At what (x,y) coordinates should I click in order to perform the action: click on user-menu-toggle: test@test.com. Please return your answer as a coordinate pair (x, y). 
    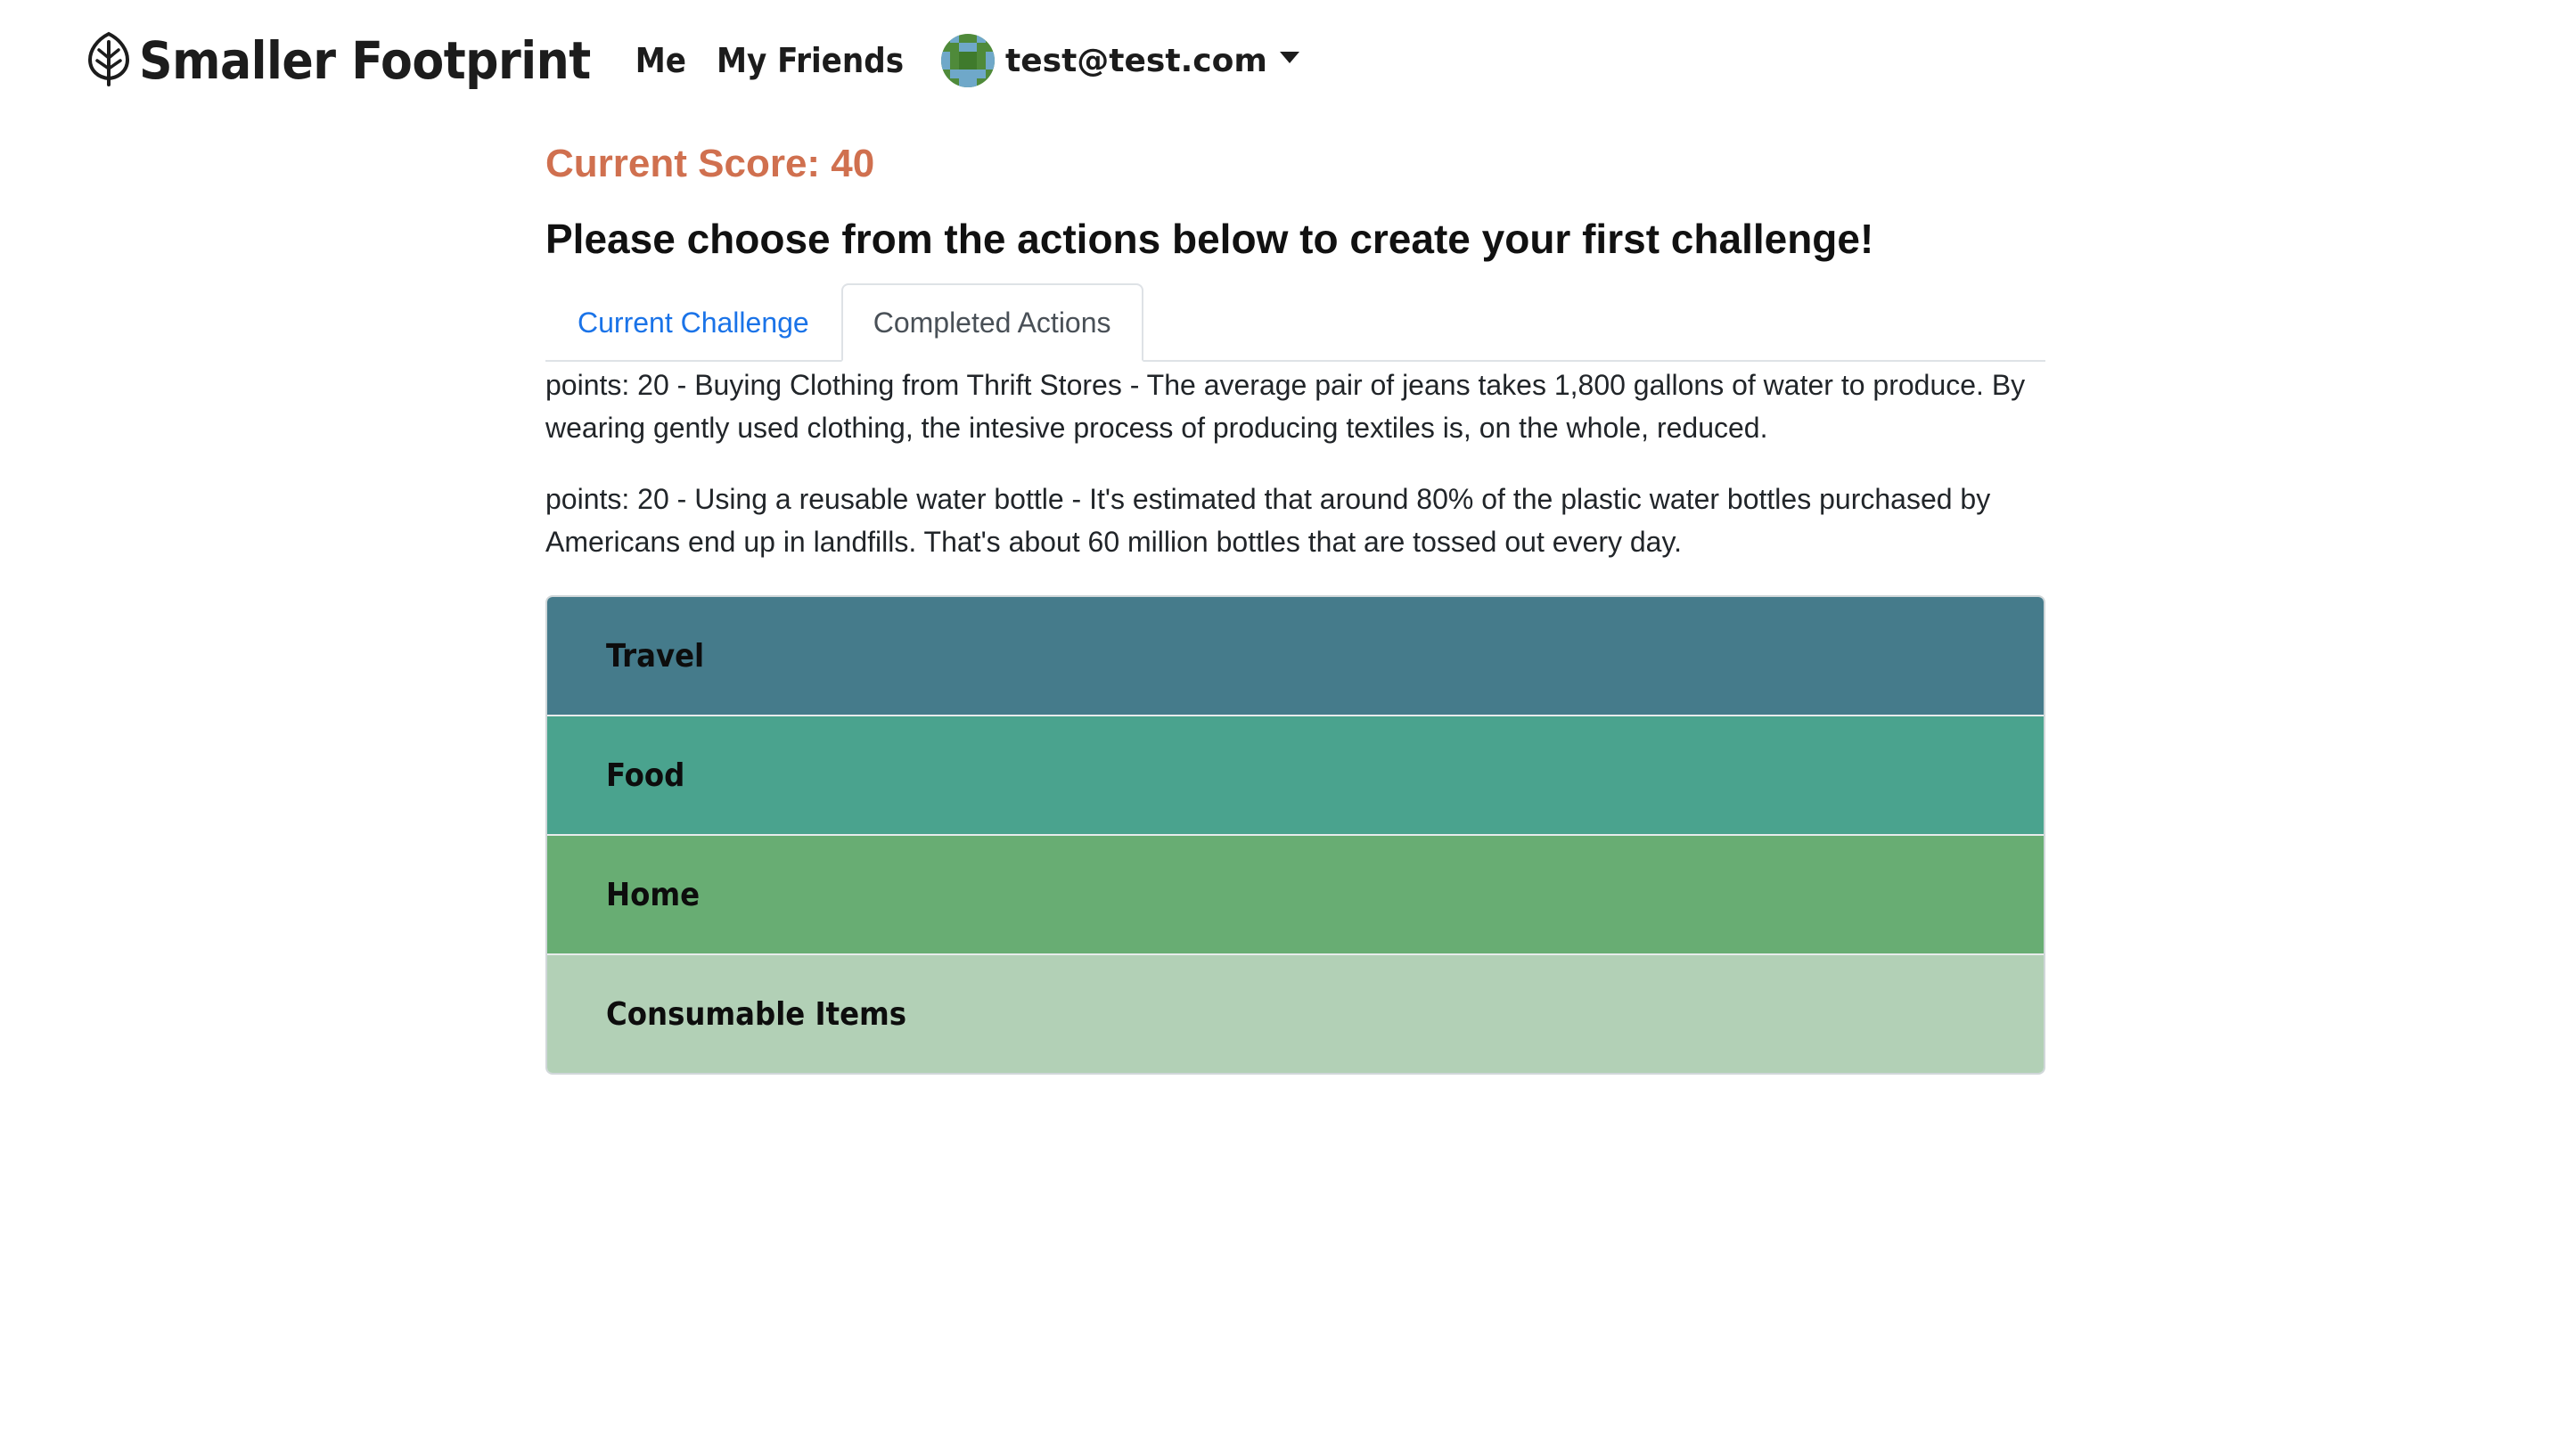
    Looking at the image, I should click on (1120, 61).